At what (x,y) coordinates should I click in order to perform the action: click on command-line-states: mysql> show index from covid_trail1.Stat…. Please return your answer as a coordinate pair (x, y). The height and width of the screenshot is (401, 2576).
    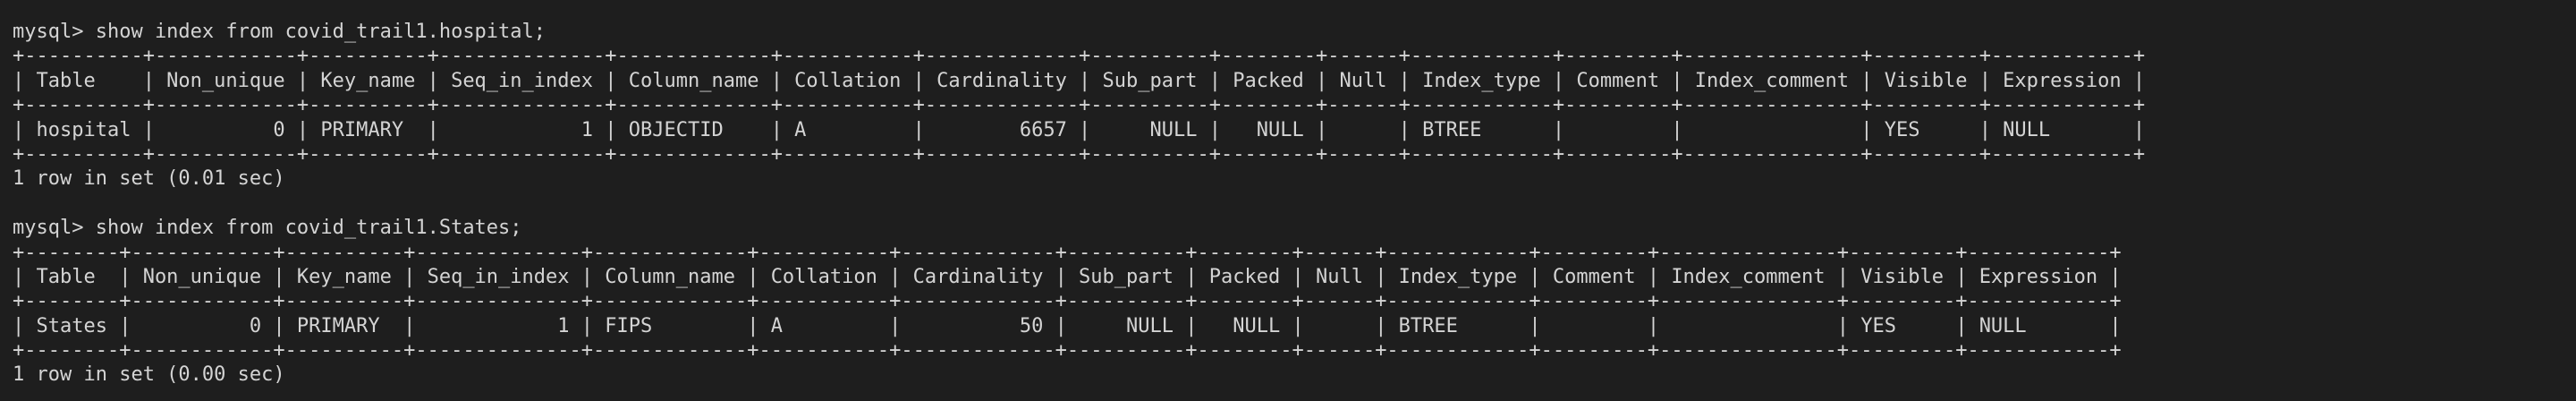
    Looking at the image, I should click on (267, 228).